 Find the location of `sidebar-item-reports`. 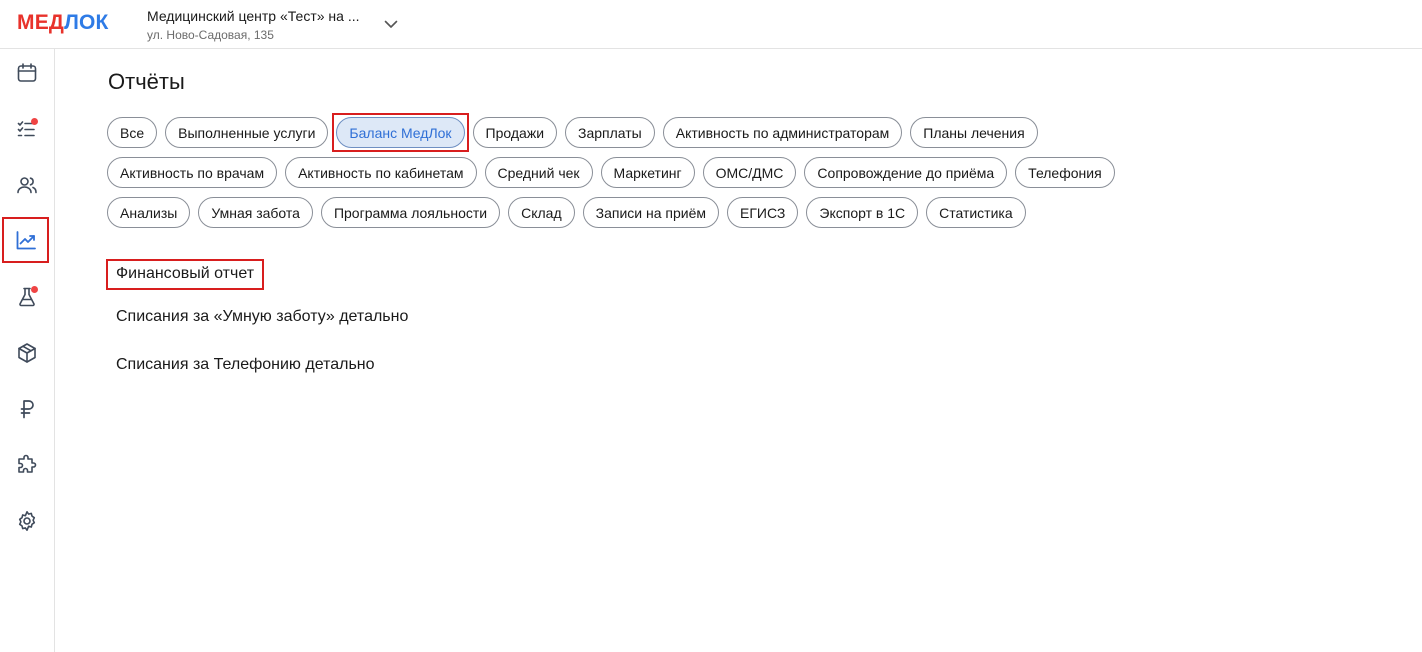

sidebar-item-reports is located at coordinates (25, 240).